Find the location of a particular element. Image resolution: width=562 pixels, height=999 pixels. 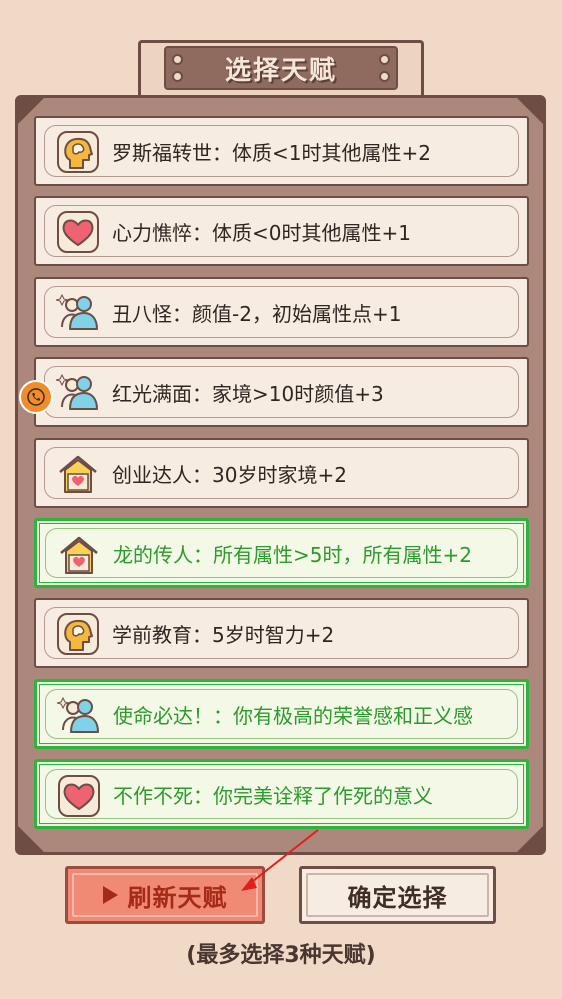

refresh-talents-button: 刷新天赋 is located at coordinates (165, 895).